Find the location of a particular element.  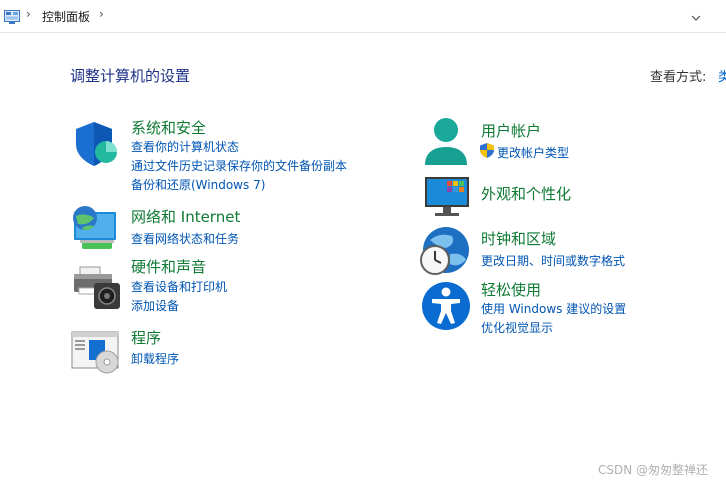

address-bar: › 控制面板 › is located at coordinates (363, 16).